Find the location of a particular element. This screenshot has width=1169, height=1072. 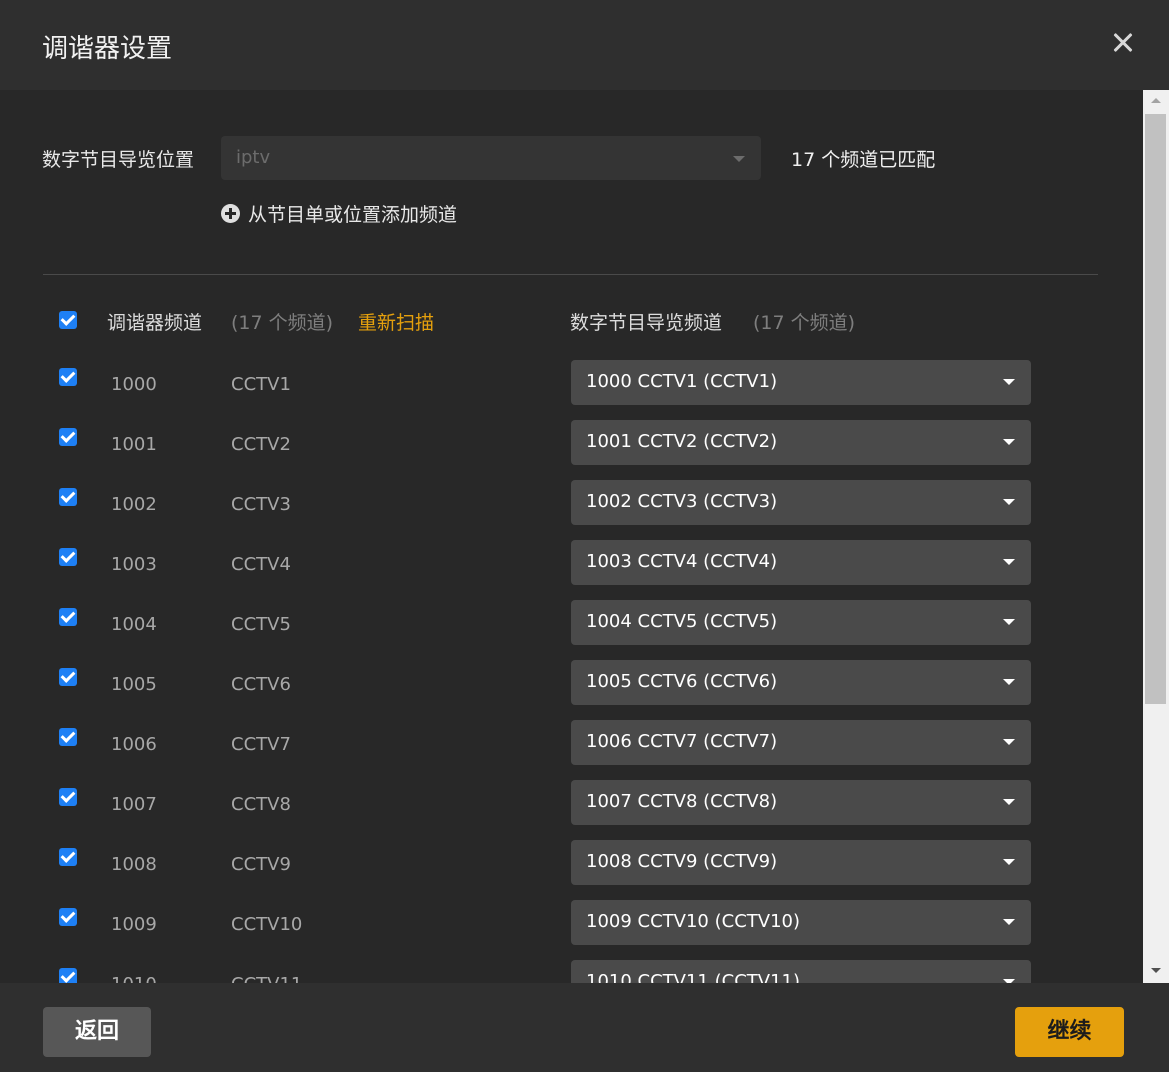

dialog-title: 调谐器设置 is located at coordinates (107, 49).